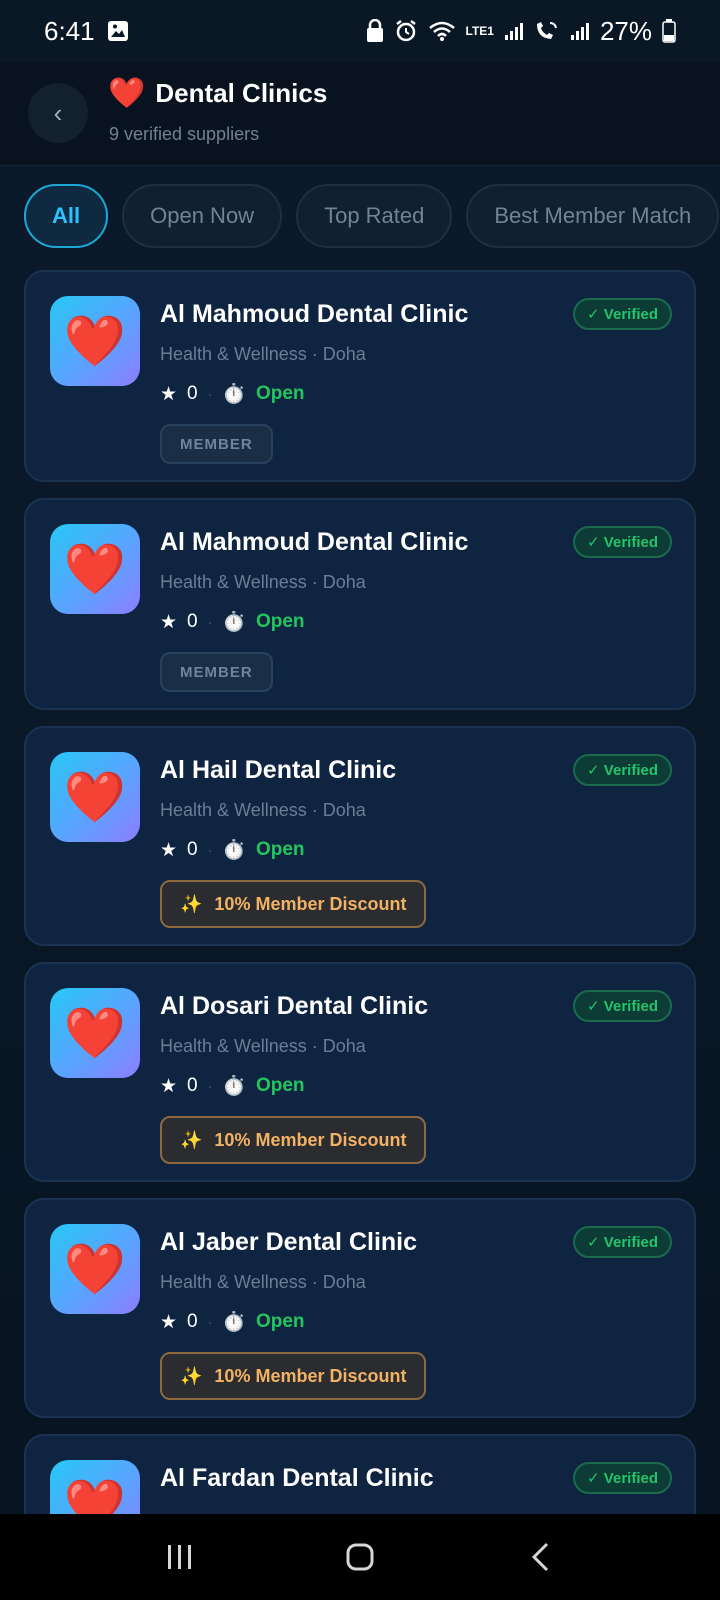 The height and width of the screenshot is (1600, 720). I want to click on system-nav-bar, so click(360, 1557).